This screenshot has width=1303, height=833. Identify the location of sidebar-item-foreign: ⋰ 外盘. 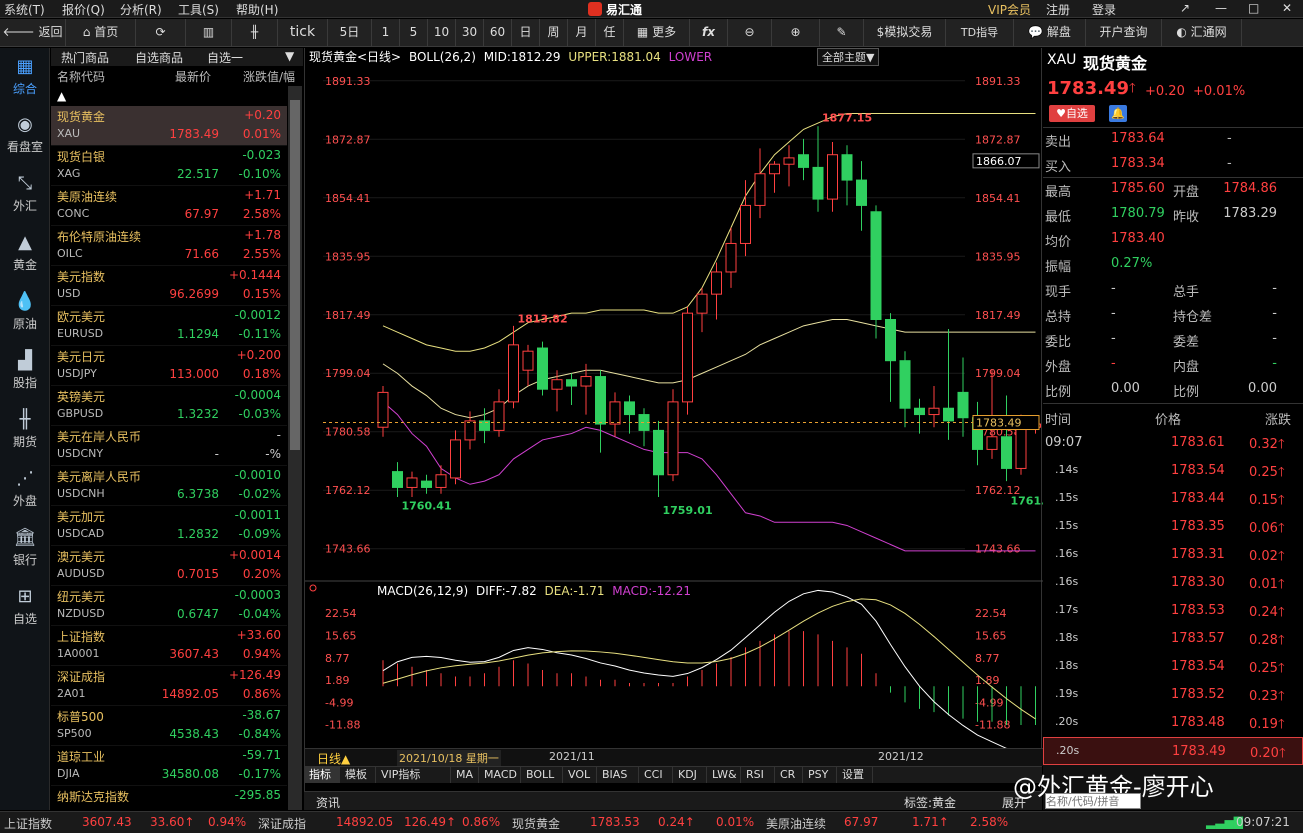
(25, 495).